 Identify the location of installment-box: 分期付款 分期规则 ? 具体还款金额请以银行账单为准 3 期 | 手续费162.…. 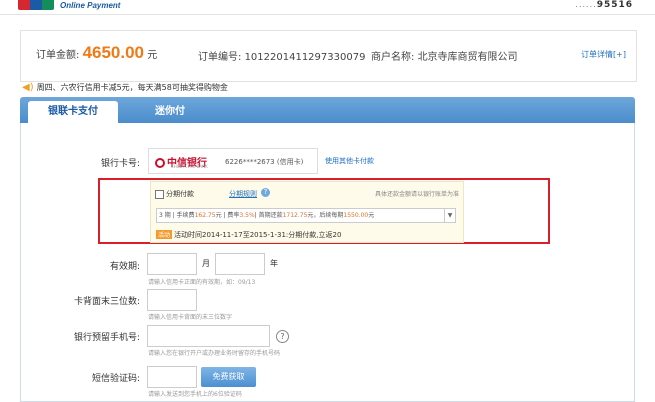
(307, 212).